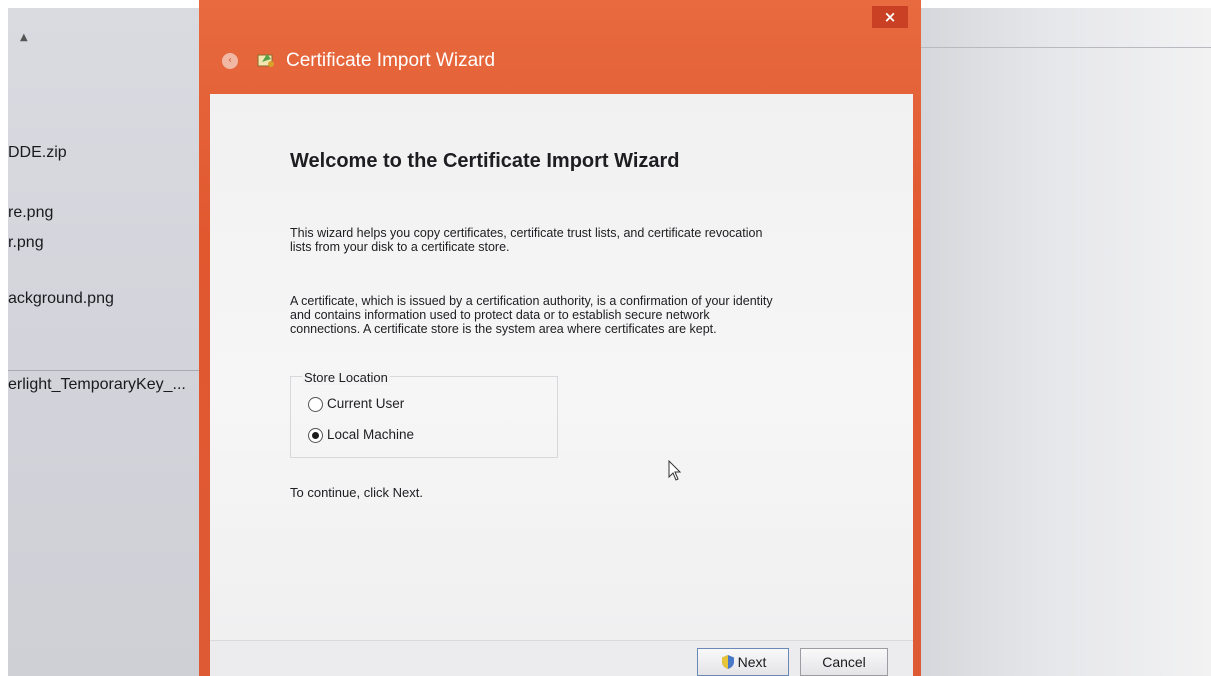 The height and width of the screenshot is (676, 1211). I want to click on file-item: DDE.zip, so click(37, 153).